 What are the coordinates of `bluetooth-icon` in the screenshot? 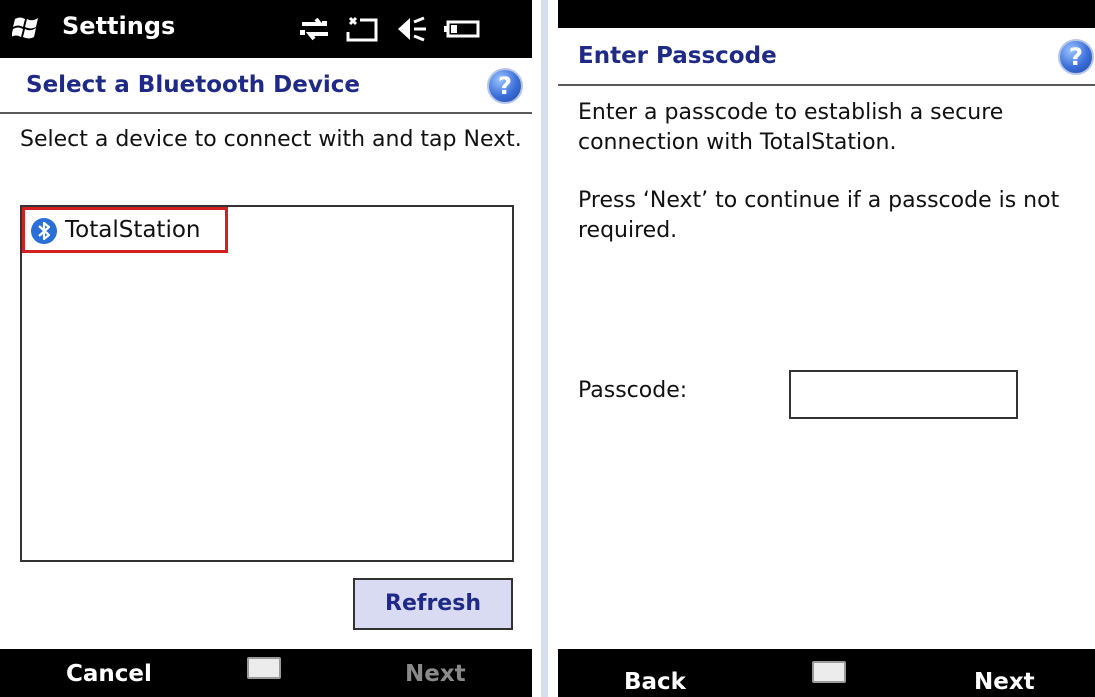 It's located at (44, 231).